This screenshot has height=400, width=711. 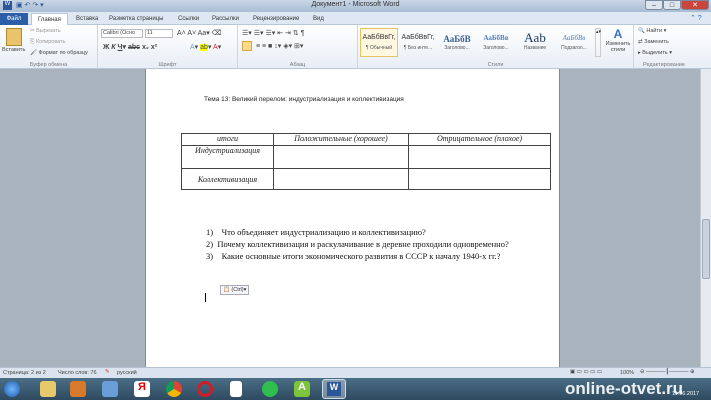 I want to click on explorer-icon, so click(x=48, y=389).